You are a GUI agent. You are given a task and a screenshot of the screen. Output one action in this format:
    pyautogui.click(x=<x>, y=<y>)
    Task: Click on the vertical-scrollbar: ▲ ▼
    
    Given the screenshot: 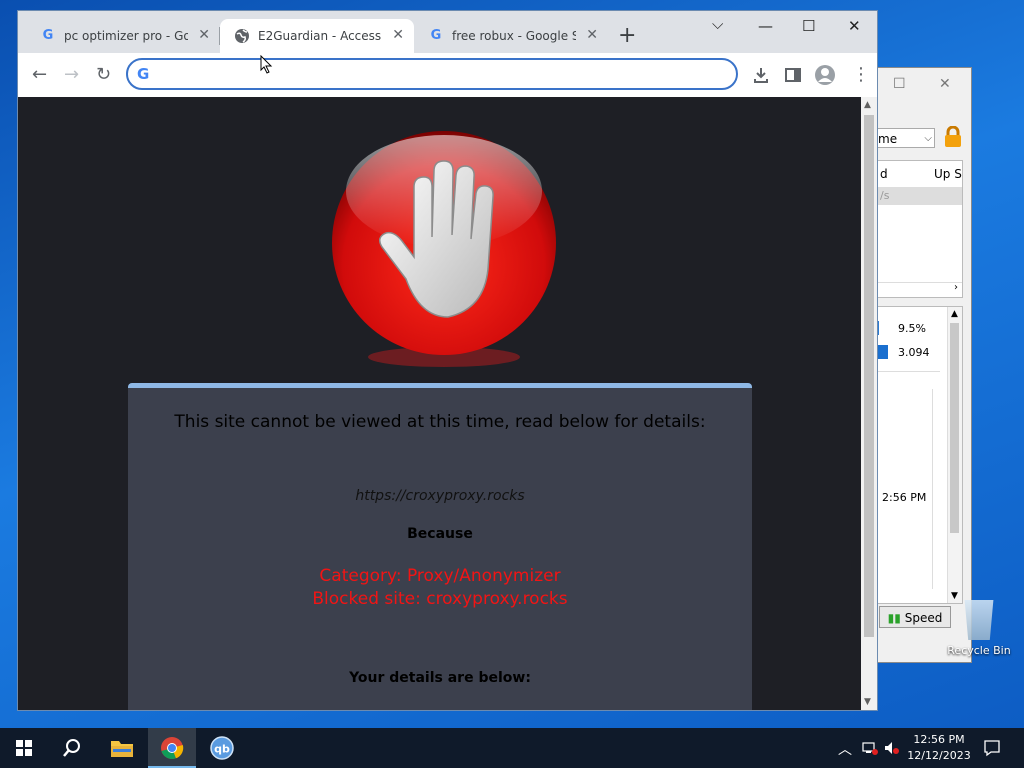 What is the action you would take?
    pyautogui.click(x=954, y=455)
    